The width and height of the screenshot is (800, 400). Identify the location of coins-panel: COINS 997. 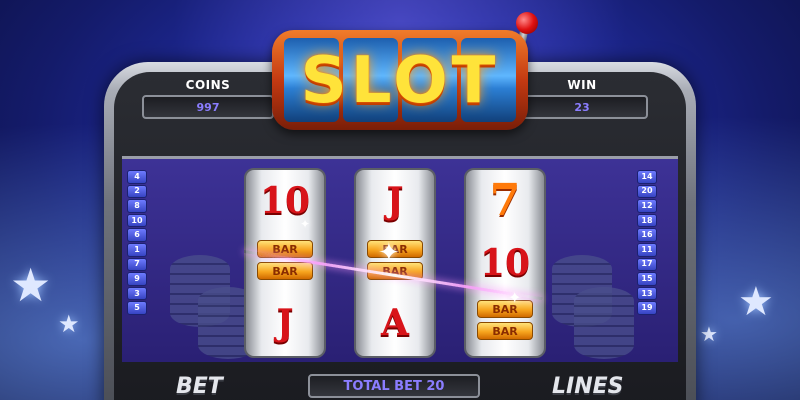
(208, 98).